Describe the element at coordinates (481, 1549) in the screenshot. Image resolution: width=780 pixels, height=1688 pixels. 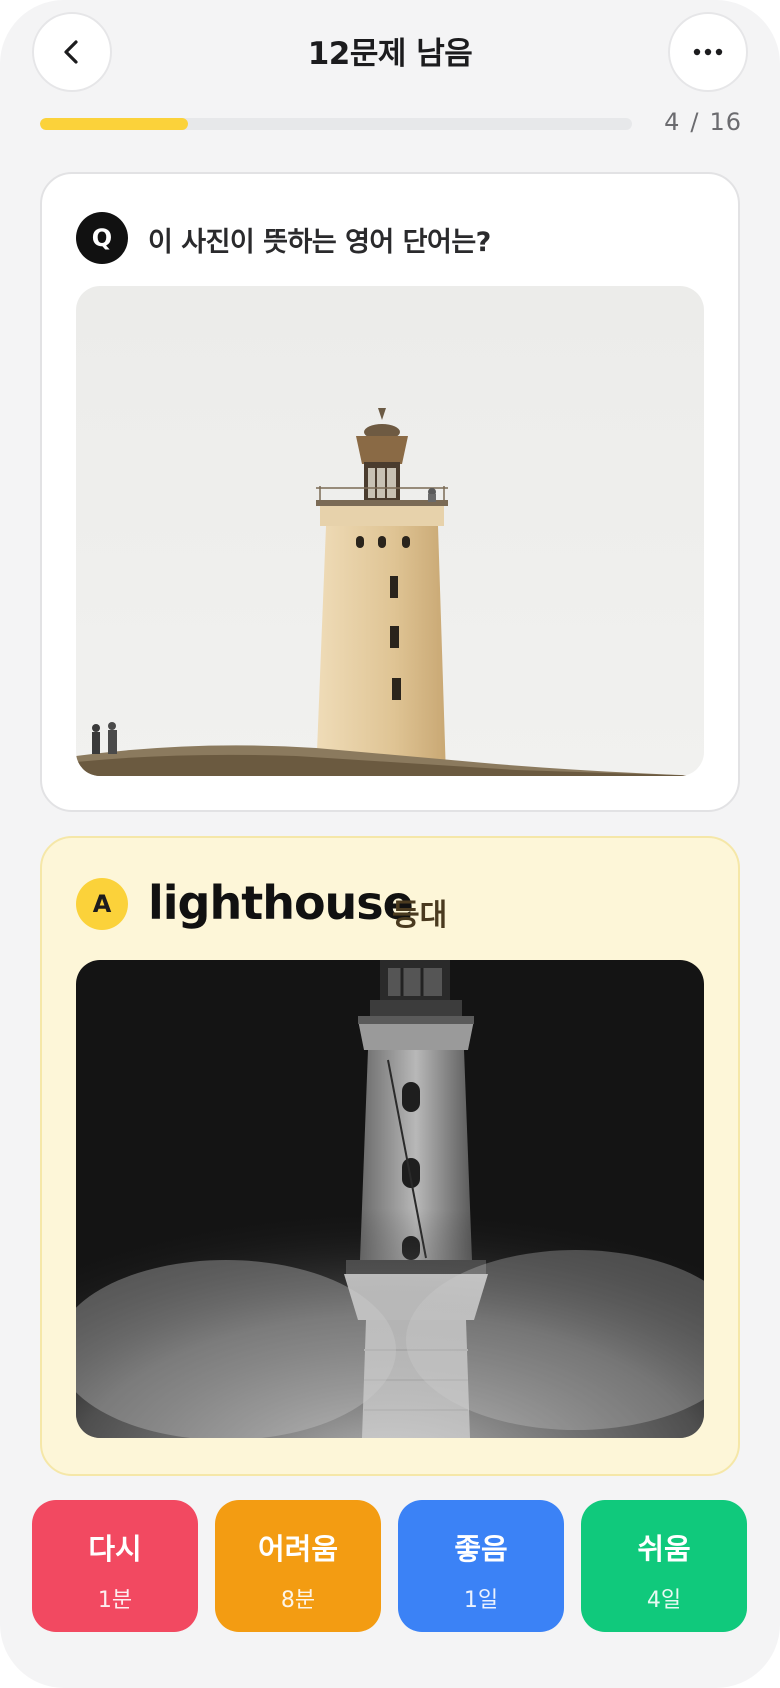
I see `rate-good-label: 좋음` at that location.